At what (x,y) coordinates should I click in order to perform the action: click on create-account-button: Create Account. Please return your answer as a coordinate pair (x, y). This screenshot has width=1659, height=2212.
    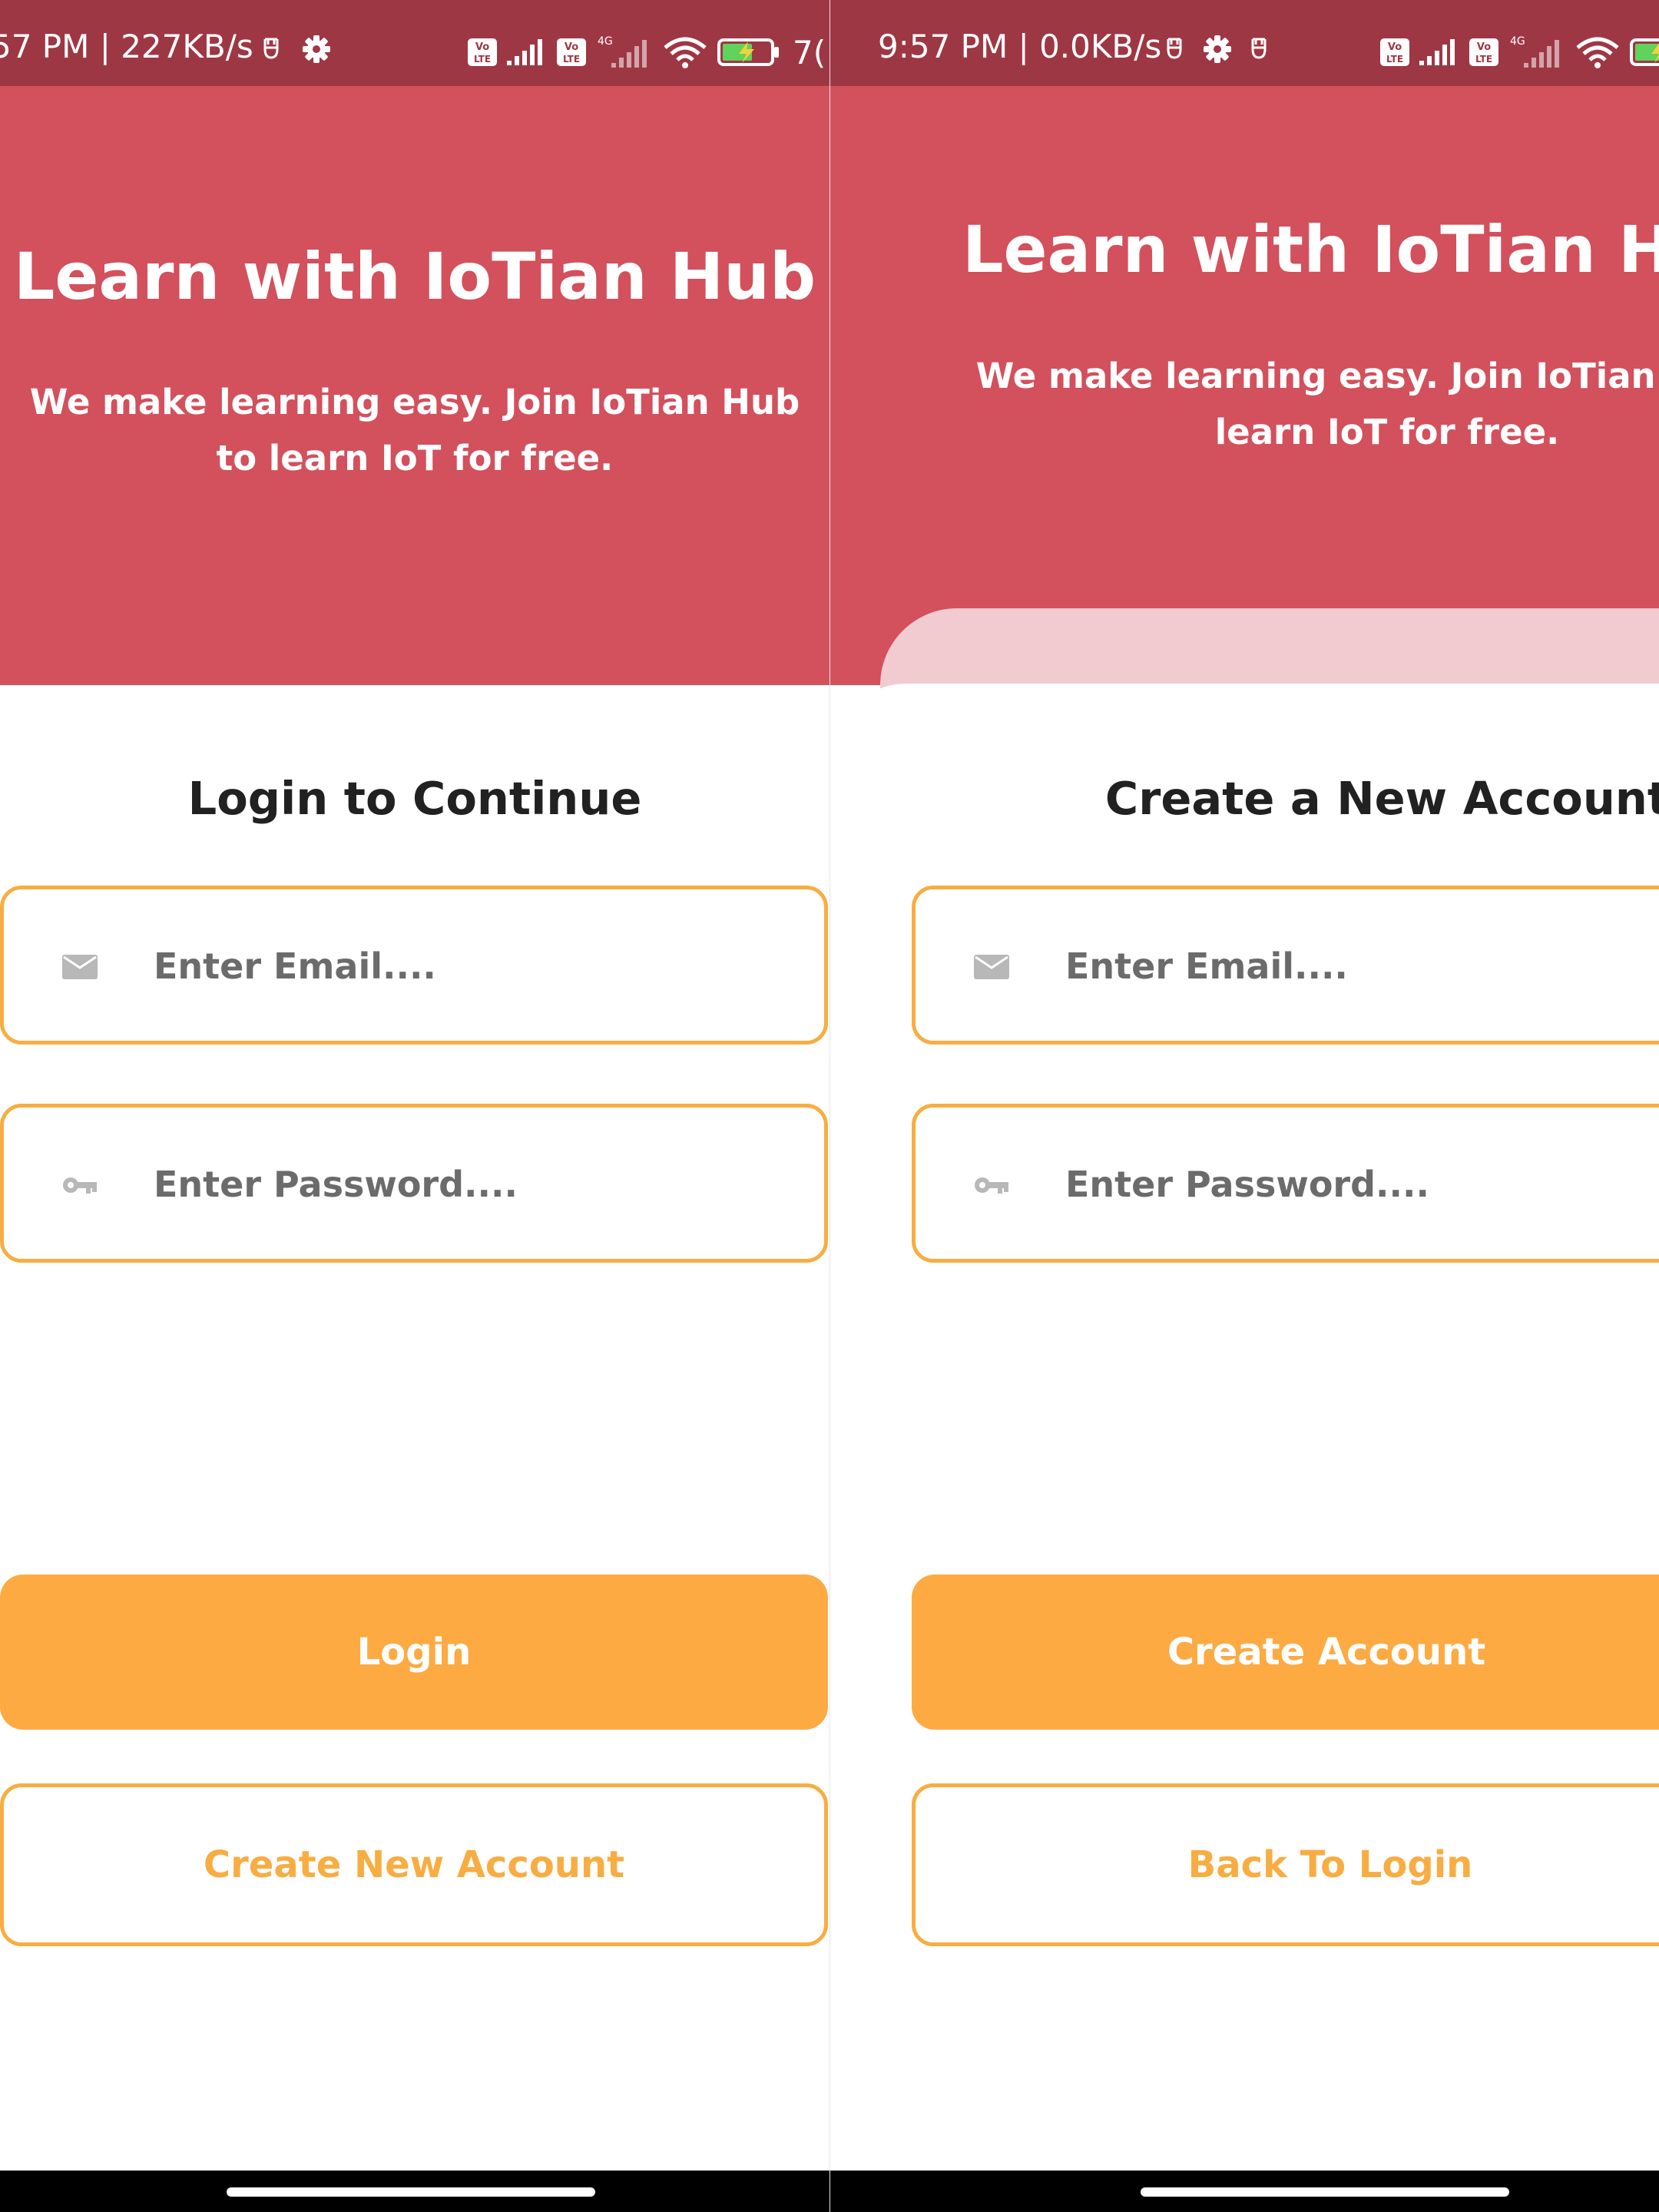
    Looking at the image, I should click on (1286, 1652).